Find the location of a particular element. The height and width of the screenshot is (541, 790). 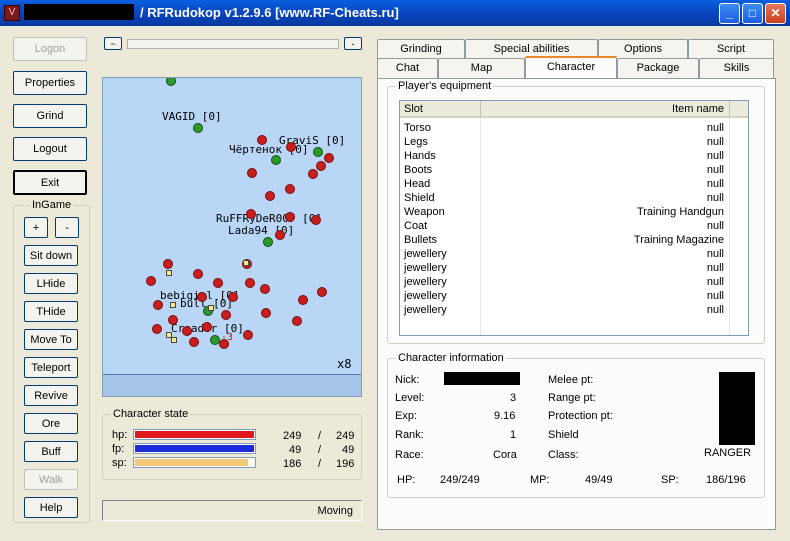

plus-button: + is located at coordinates (36, 227).